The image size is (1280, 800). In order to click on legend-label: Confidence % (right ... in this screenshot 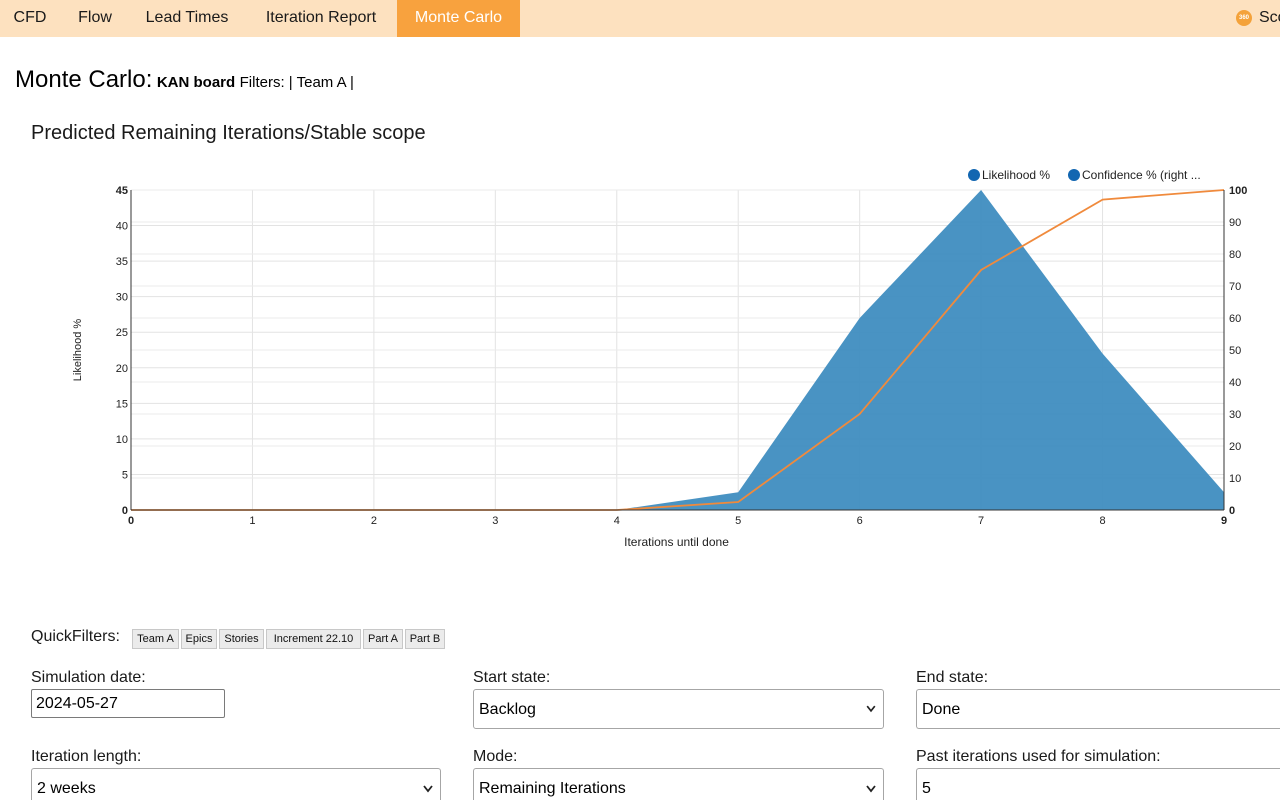, I will do `click(1141, 175)`.